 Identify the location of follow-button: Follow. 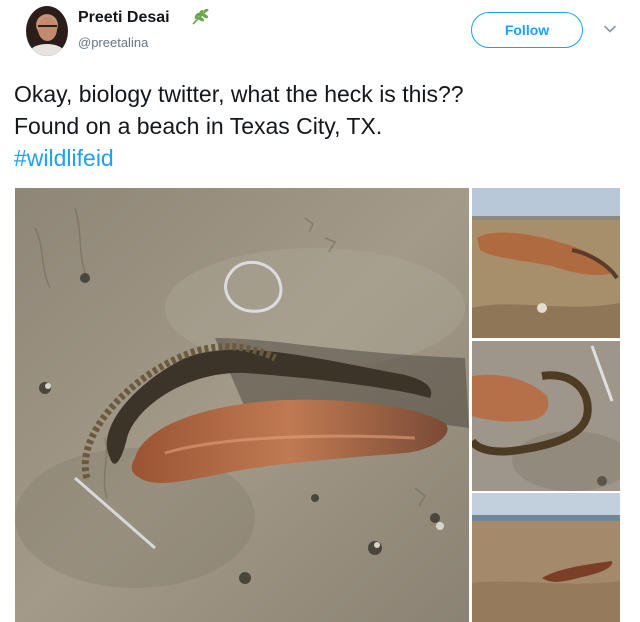
(527, 30).